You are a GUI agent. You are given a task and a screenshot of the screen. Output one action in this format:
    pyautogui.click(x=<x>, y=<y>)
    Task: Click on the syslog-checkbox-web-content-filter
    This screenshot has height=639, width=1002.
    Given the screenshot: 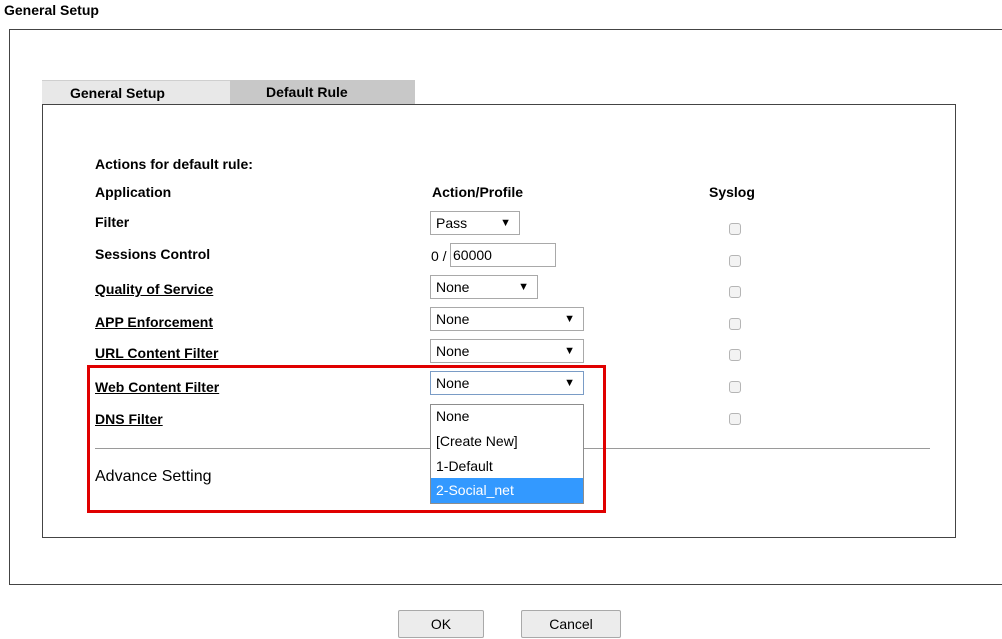 What is the action you would take?
    pyautogui.click(x=735, y=387)
    